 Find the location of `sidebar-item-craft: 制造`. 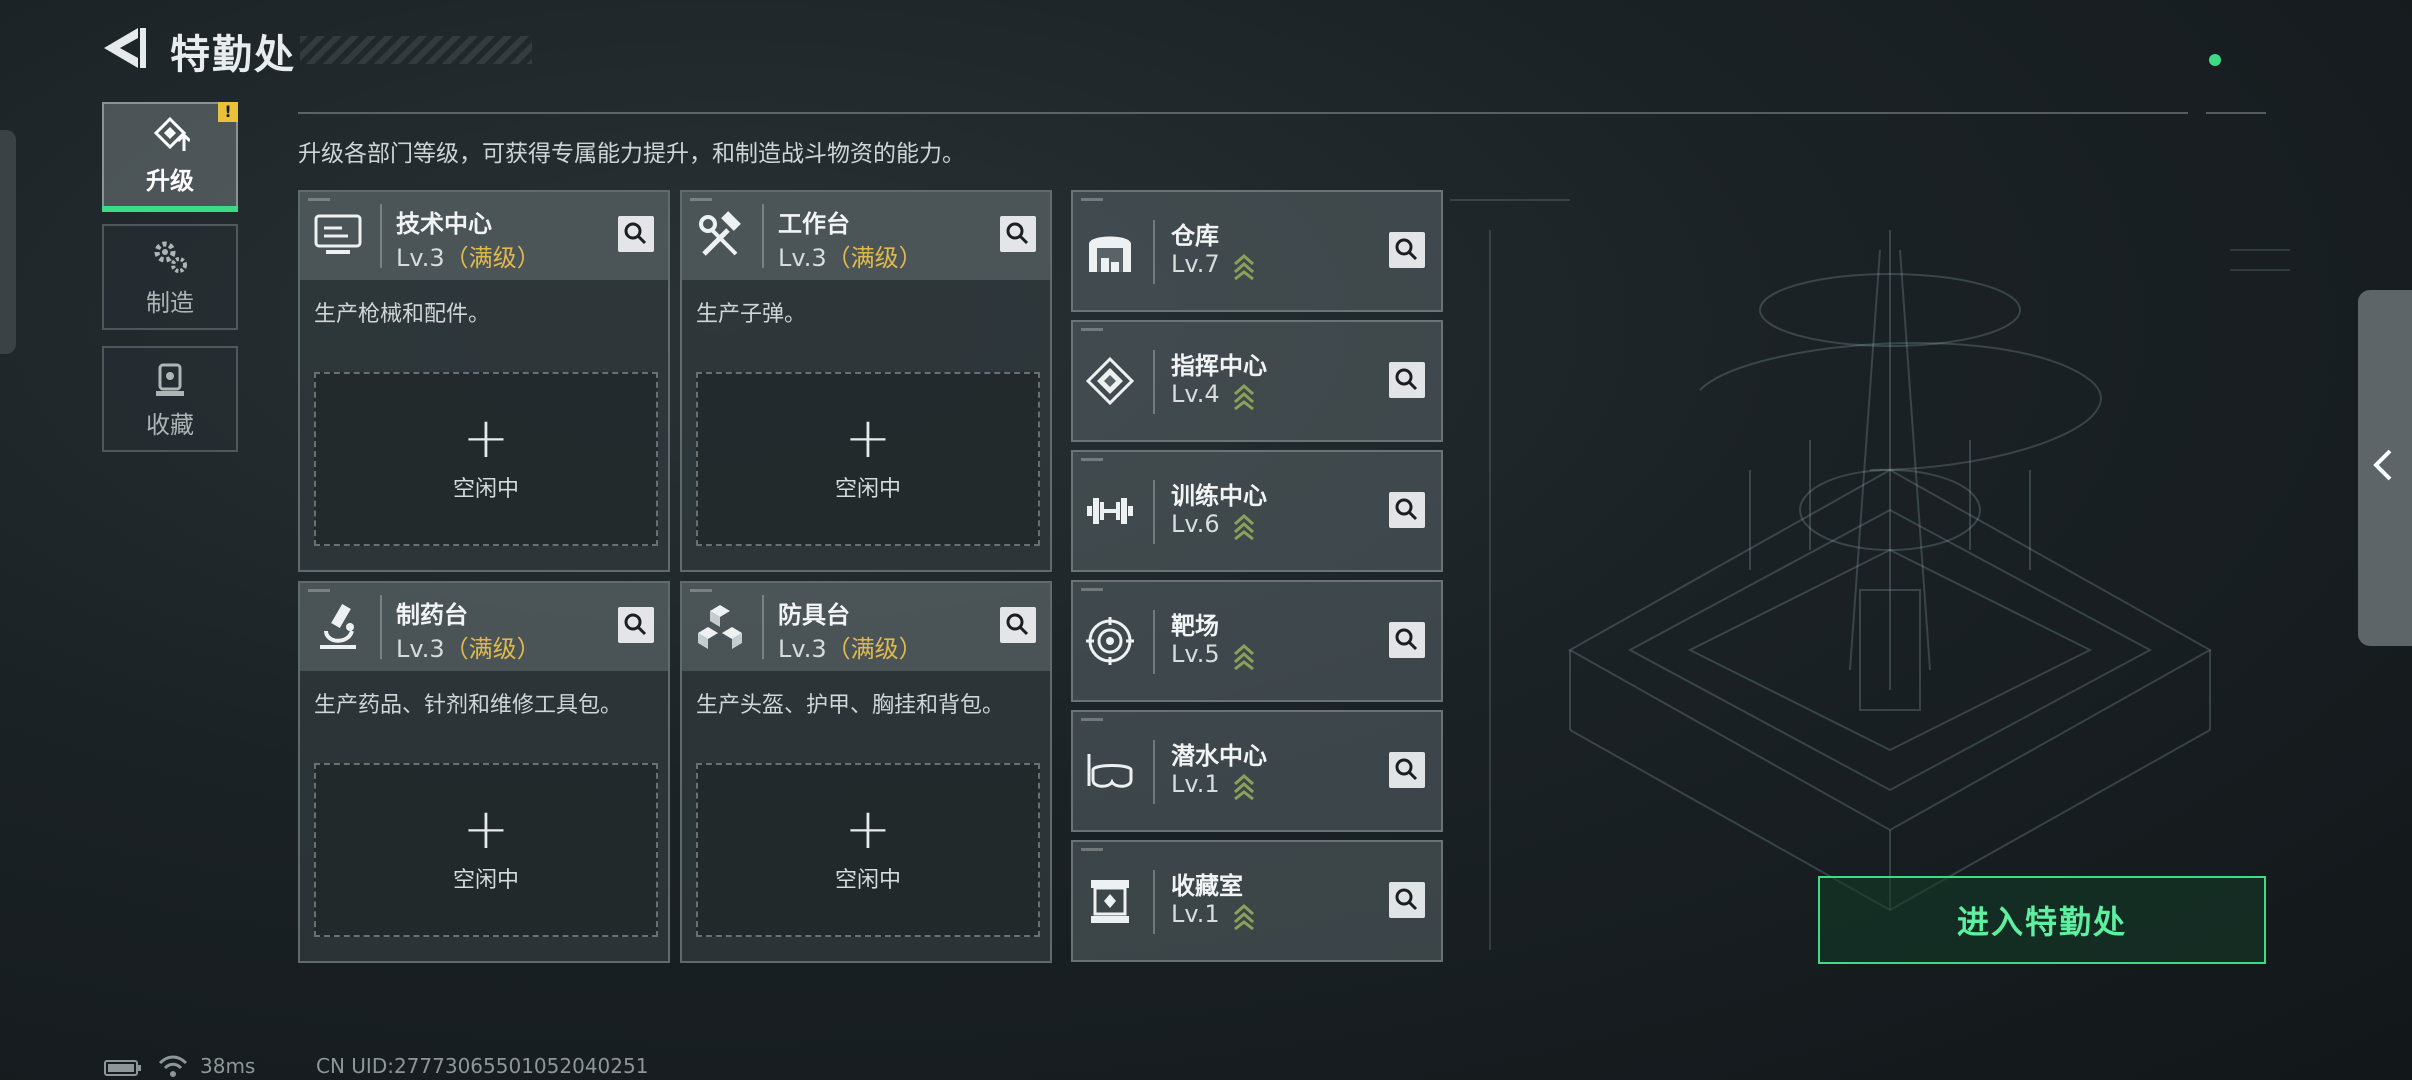

sidebar-item-craft: 制造 is located at coordinates (170, 277).